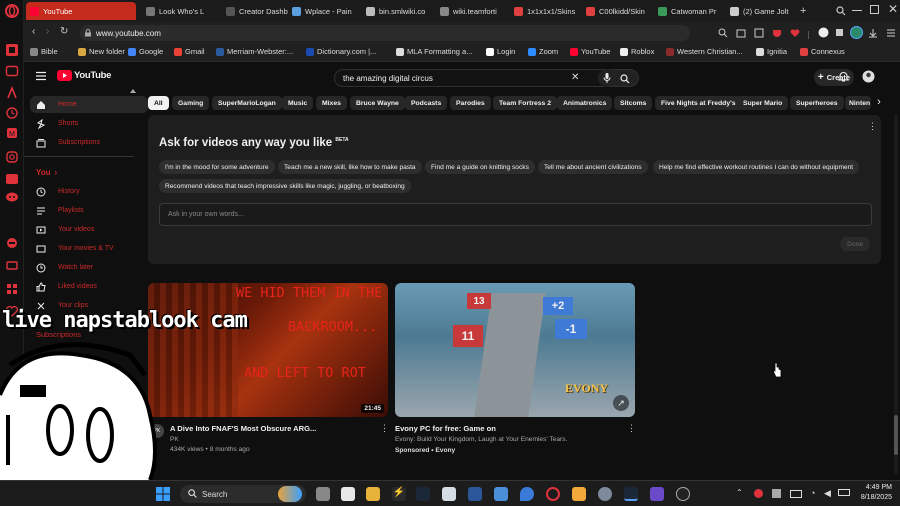  I want to click on word-icon, so click(475, 494).